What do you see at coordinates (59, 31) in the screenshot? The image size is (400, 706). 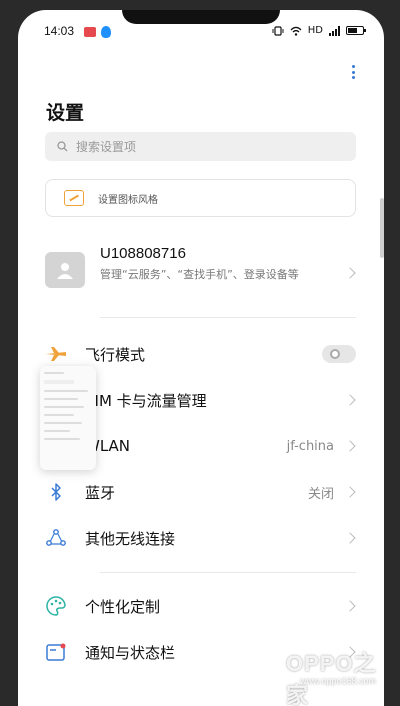 I see `status-time: 14:03` at bounding box center [59, 31].